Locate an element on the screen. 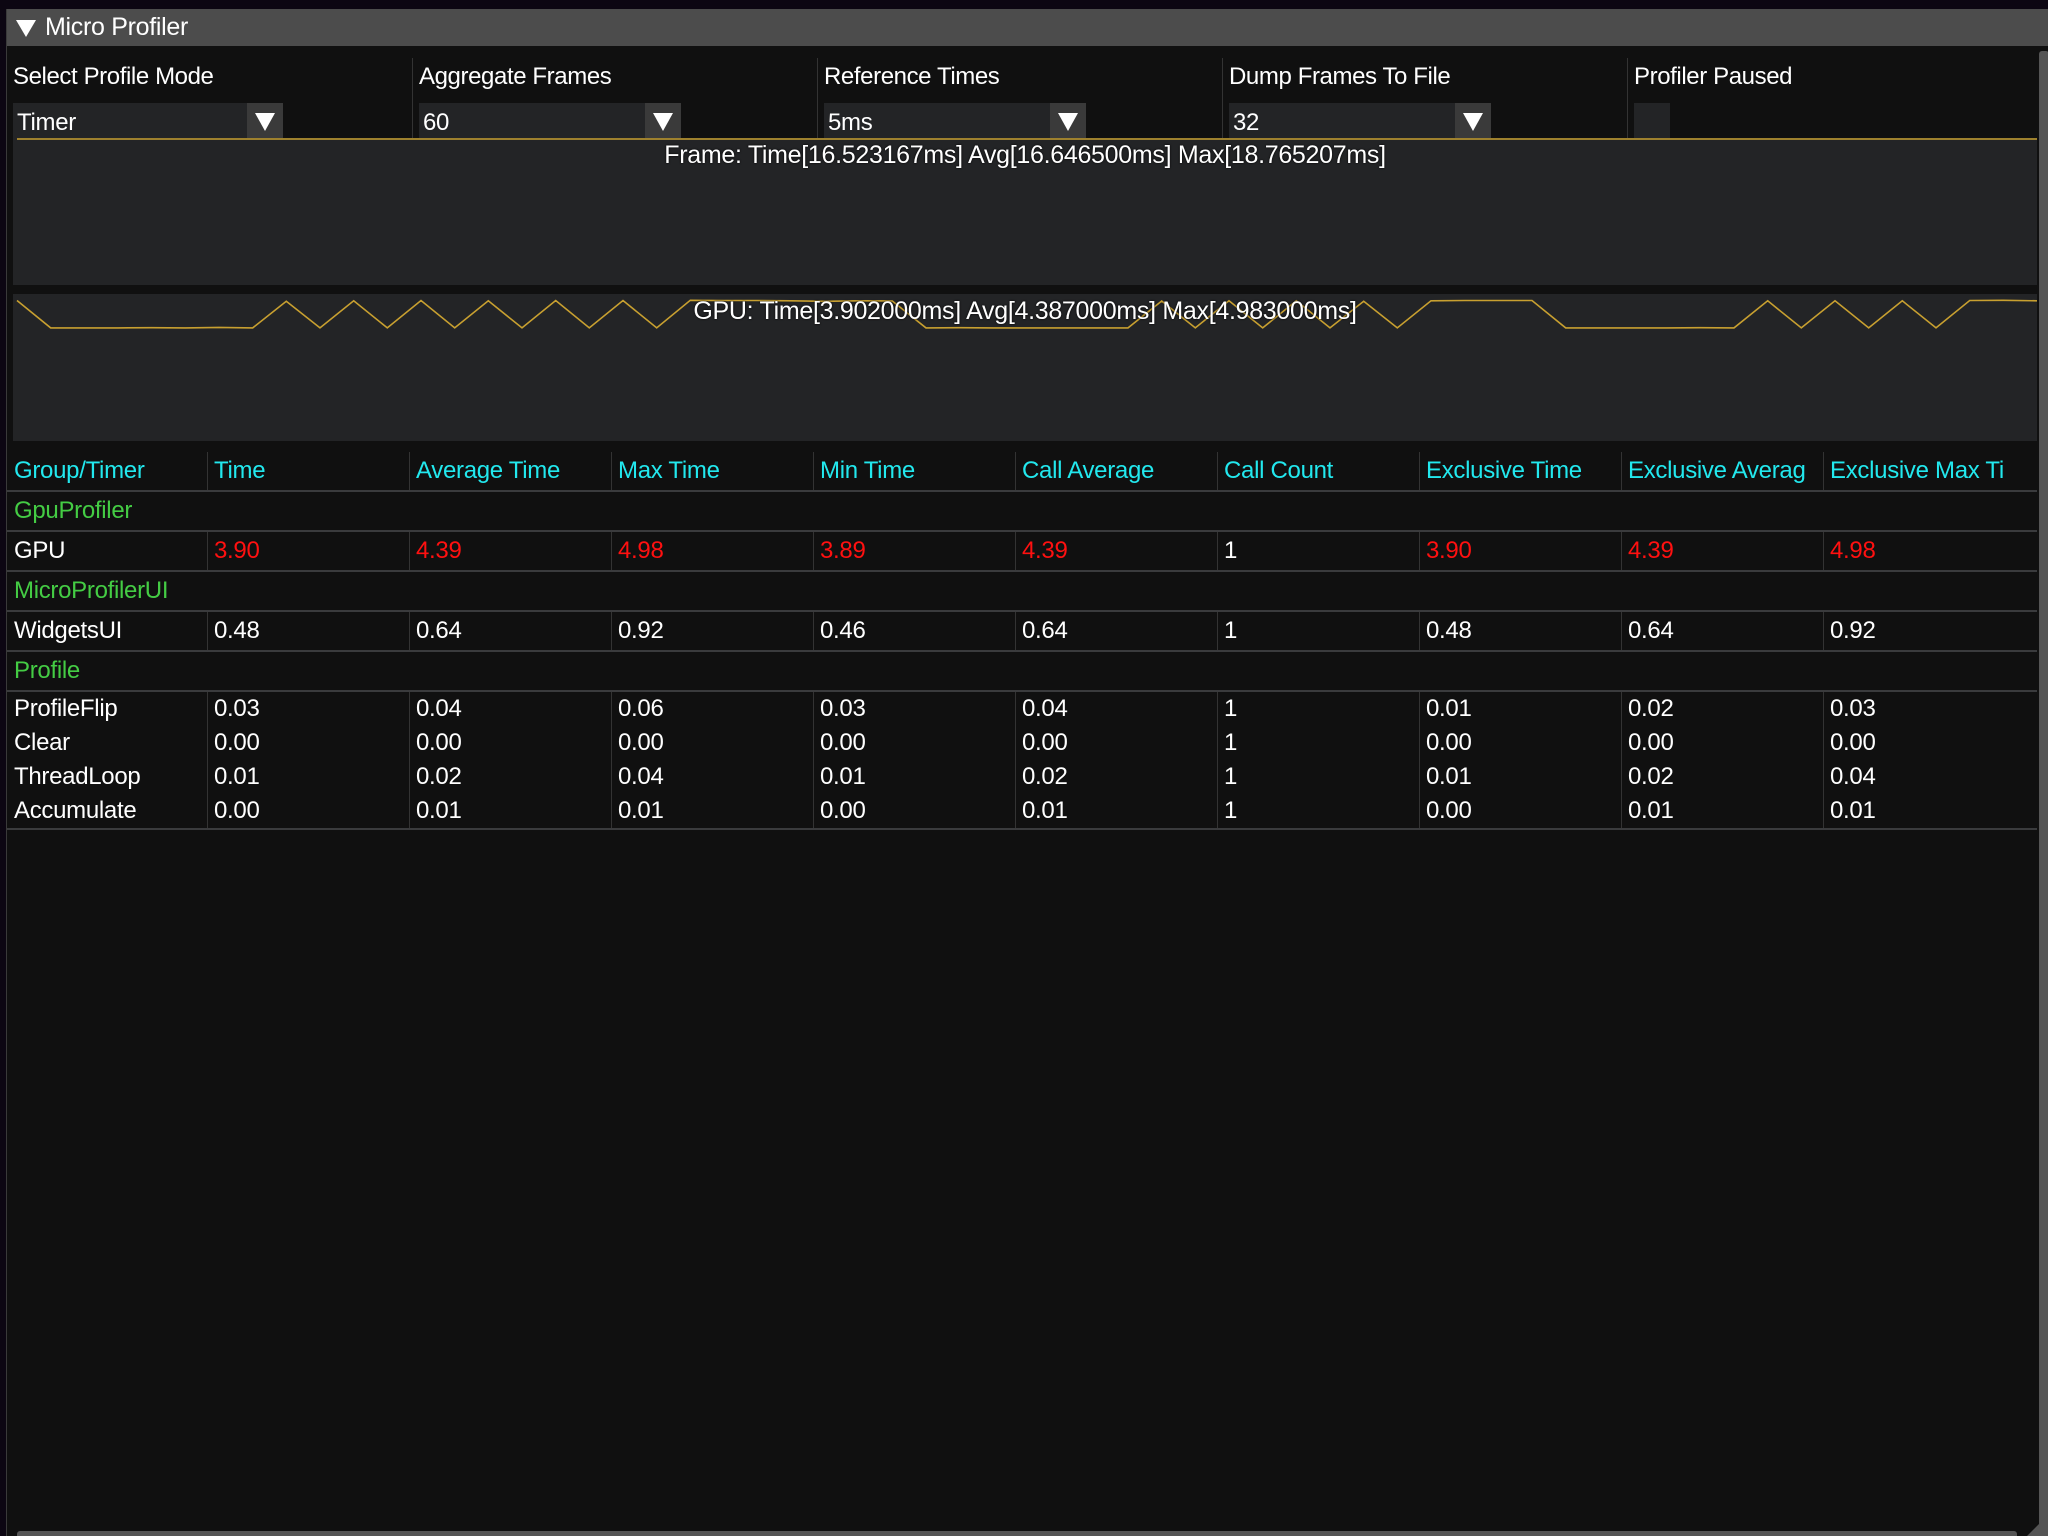  reference-times-label: Reference Times is located at coordinates (912, 76).